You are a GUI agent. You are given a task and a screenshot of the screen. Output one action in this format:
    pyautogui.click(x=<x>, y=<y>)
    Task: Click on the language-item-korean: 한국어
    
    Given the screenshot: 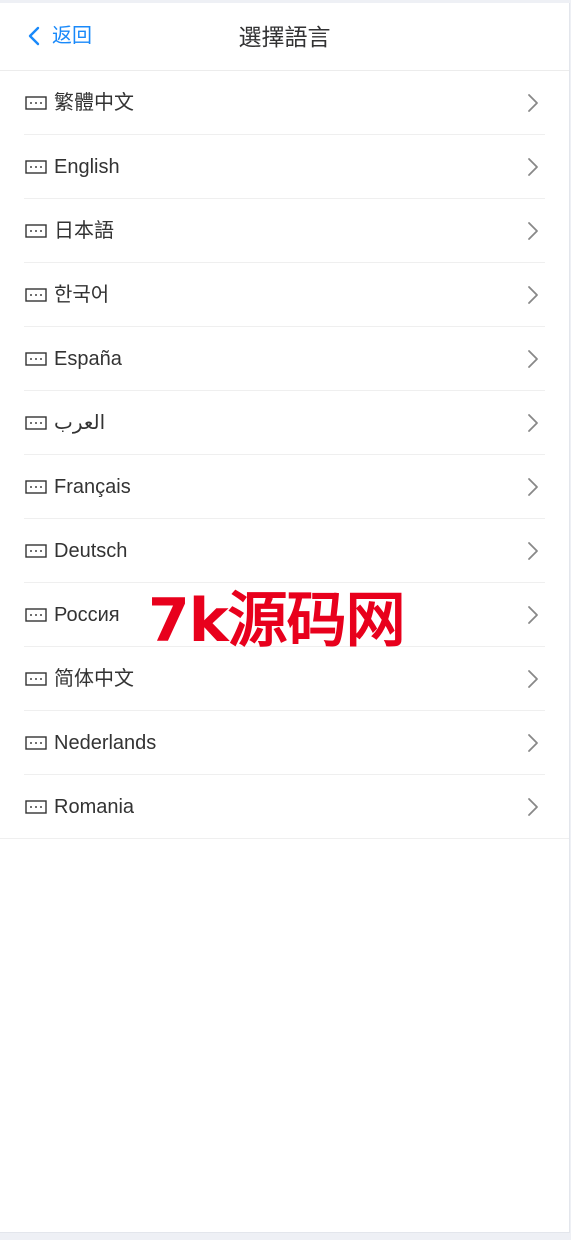 What is the action you would take?
    pyautogui.click(x=284, y=295)
    